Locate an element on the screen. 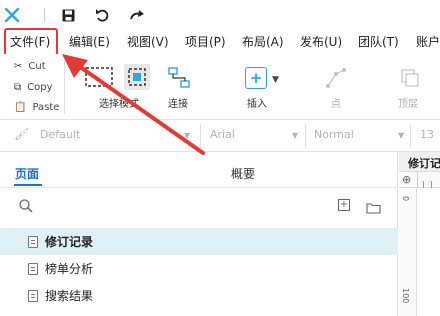  select-intersect-icon is located at coordinates (99, 77).